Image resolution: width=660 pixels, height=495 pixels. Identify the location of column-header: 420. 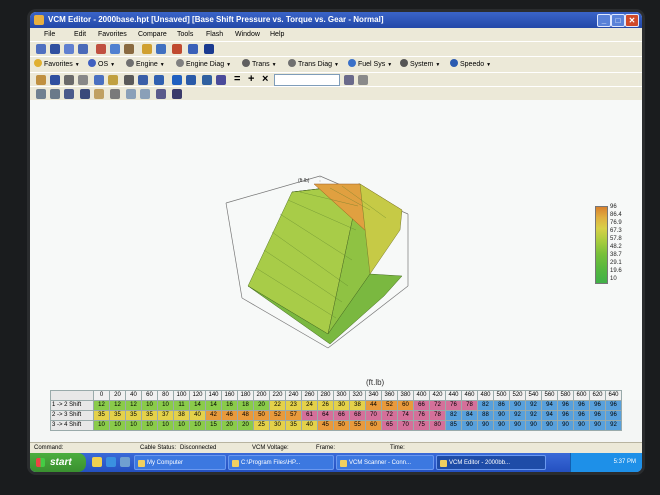
(437, 395).